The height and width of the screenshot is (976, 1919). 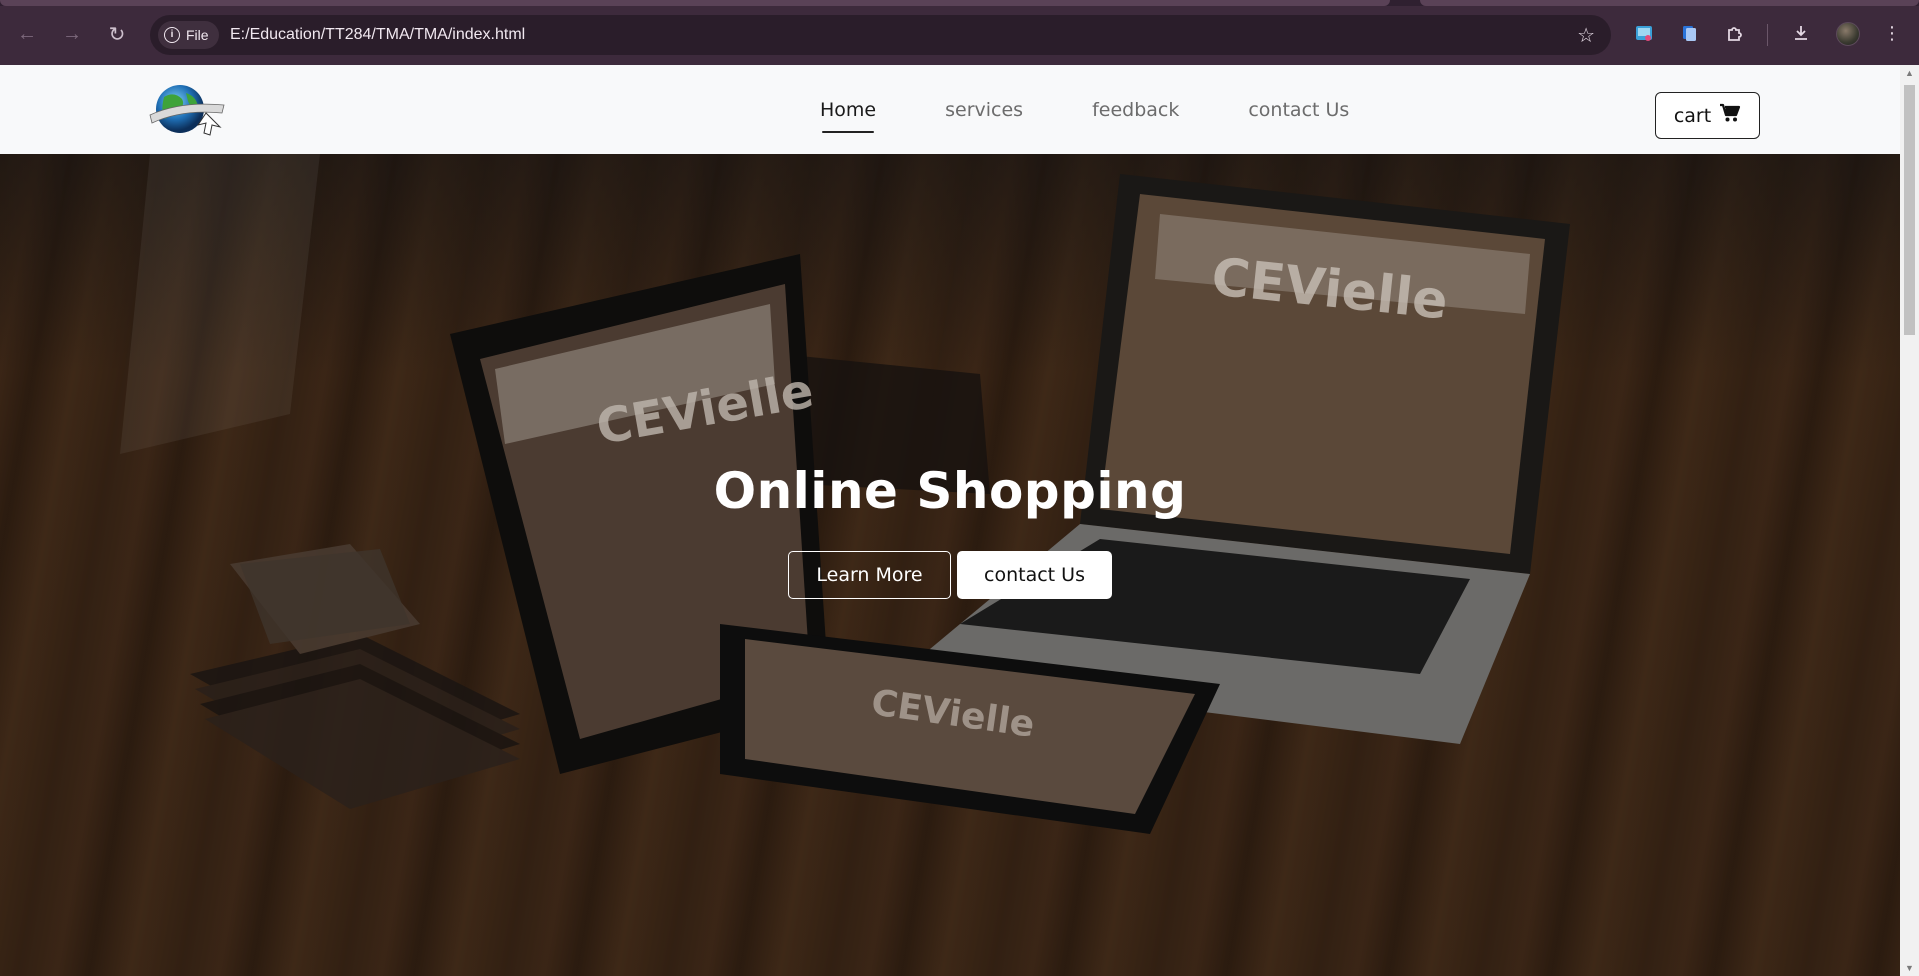 What do you see at coordinates (1298, 109) in the screenshot?
I see `nav-link-contact: contact Us` at bounding box center [1298, 109].